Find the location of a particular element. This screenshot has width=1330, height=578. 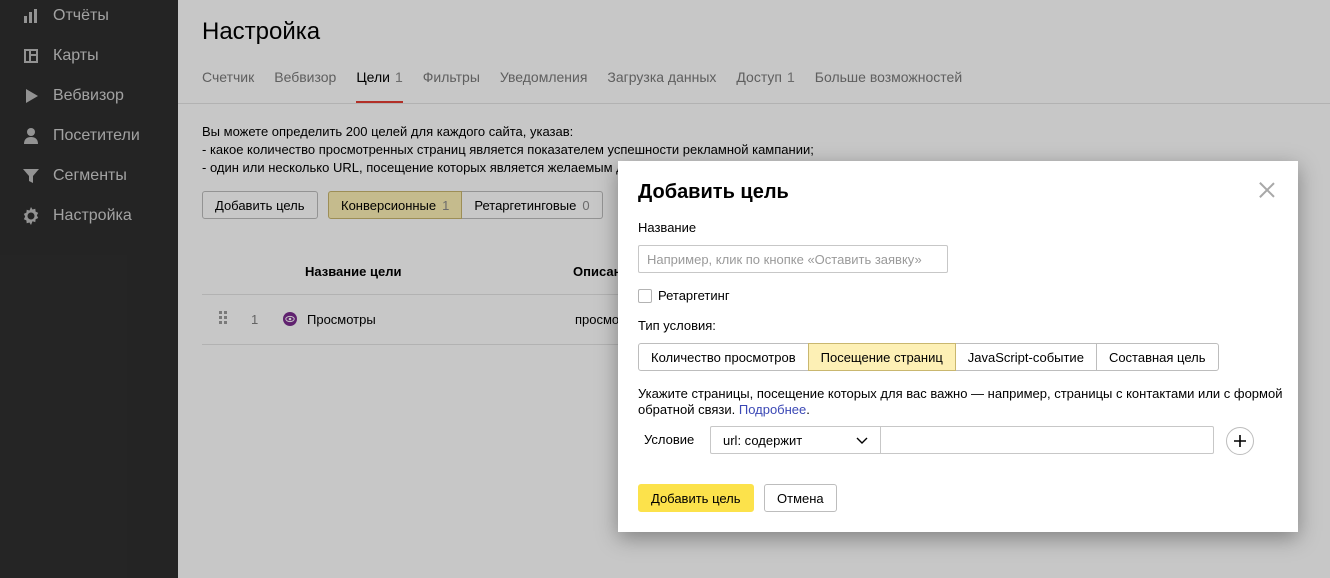

goal-name-input is located at coordinates (793, 259).